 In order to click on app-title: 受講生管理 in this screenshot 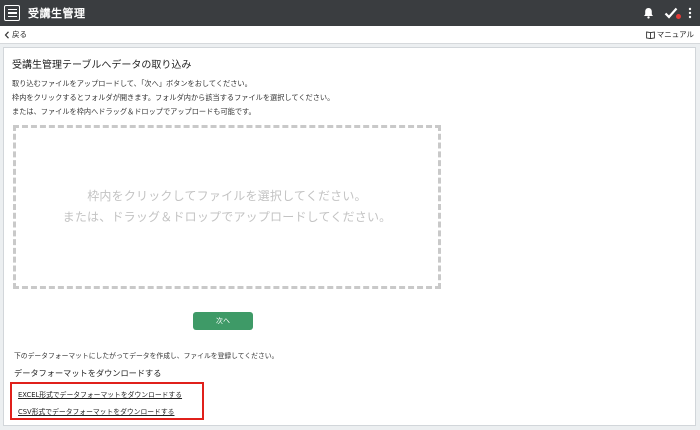, I will do `click(57, 13)`.